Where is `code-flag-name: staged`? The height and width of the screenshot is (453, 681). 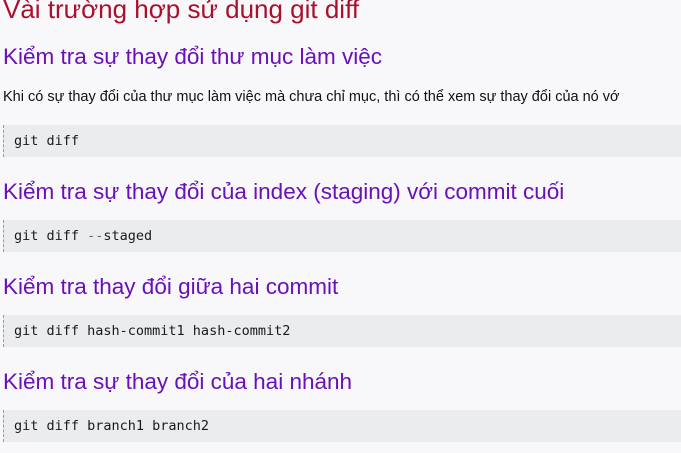 code-flag-name: staged is located at coordinates (128, 236).